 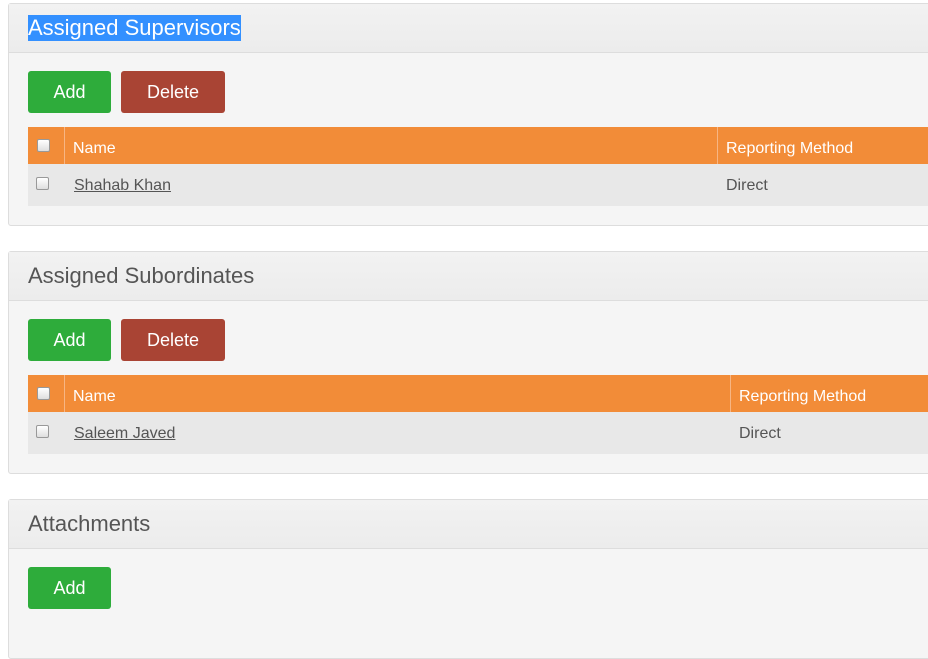 I want to click on supervisors-panel-header: Assigned Supervisors, so click(x=468, y=28).